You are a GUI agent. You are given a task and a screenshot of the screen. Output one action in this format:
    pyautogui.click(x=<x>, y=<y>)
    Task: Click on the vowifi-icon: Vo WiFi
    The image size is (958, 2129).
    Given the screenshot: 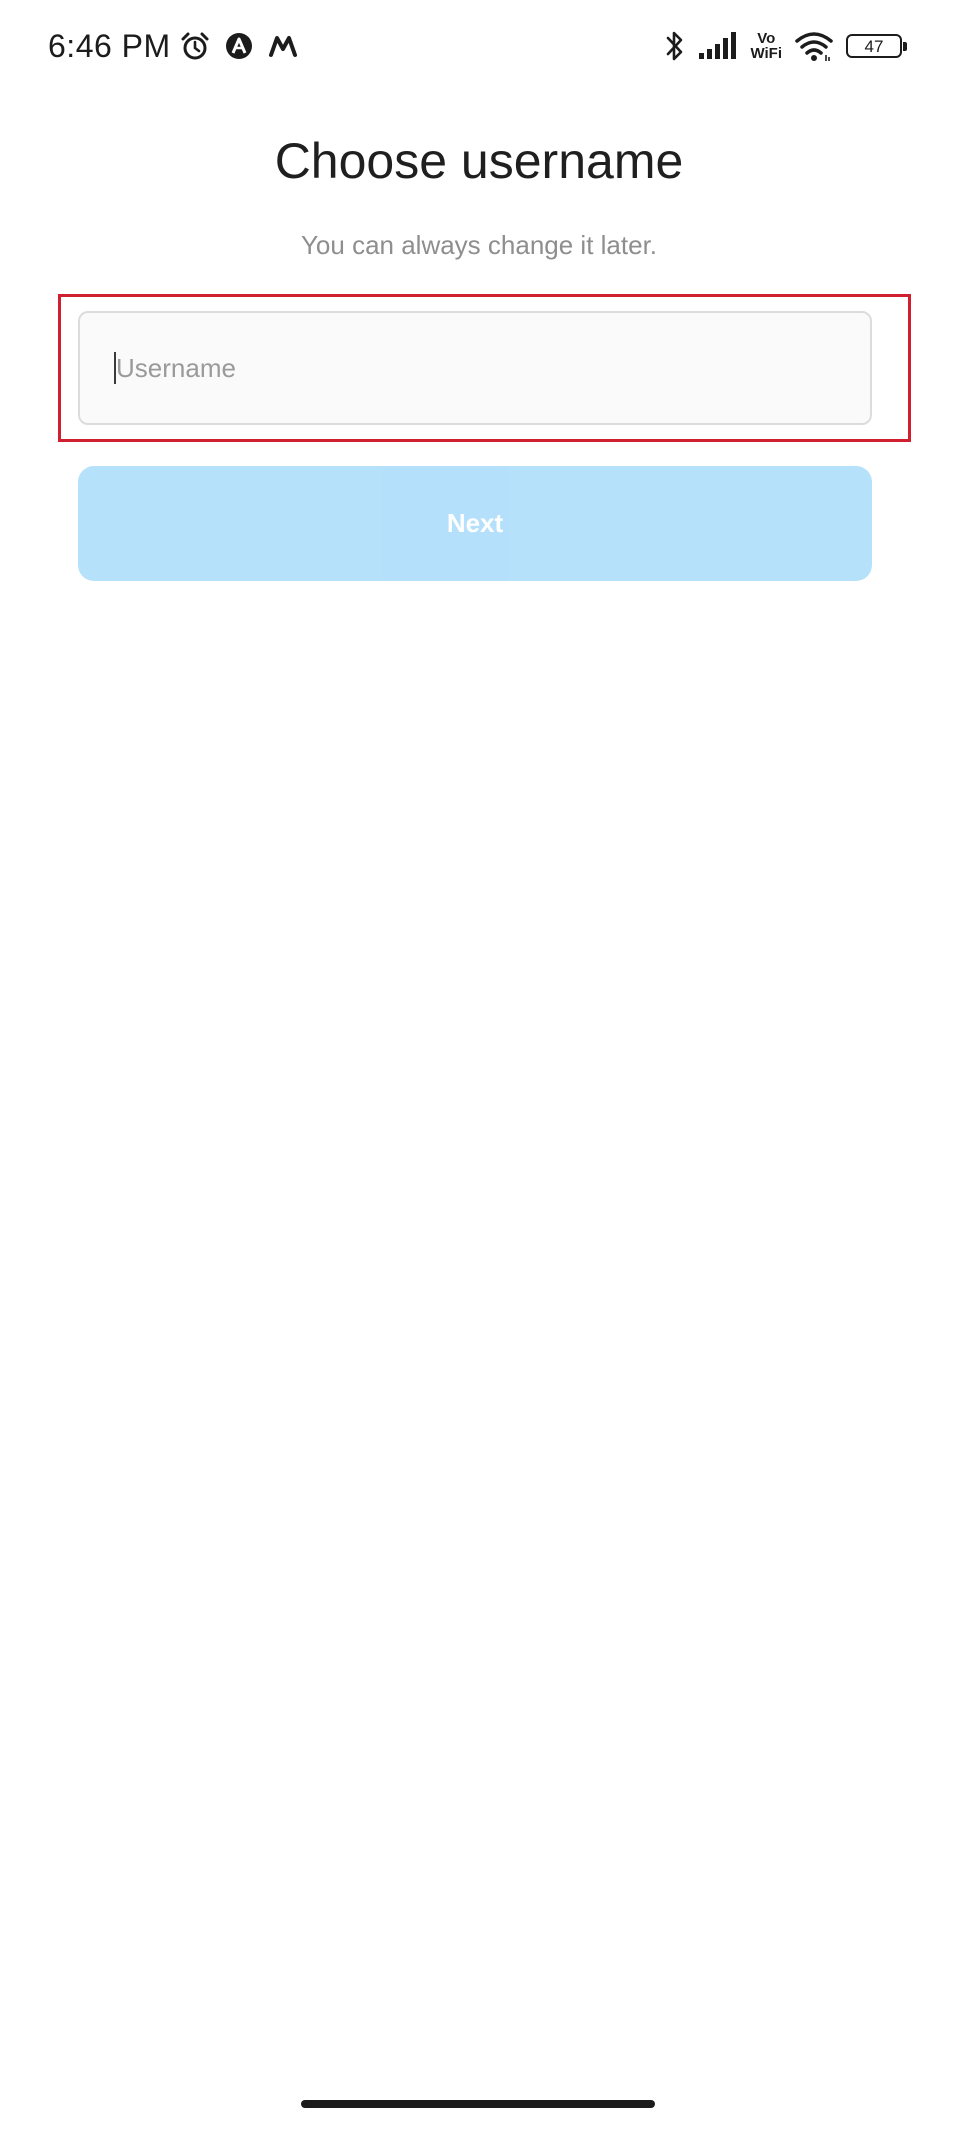 What is the action you would take?
    pyautogui.click(x=766, y=46)
    